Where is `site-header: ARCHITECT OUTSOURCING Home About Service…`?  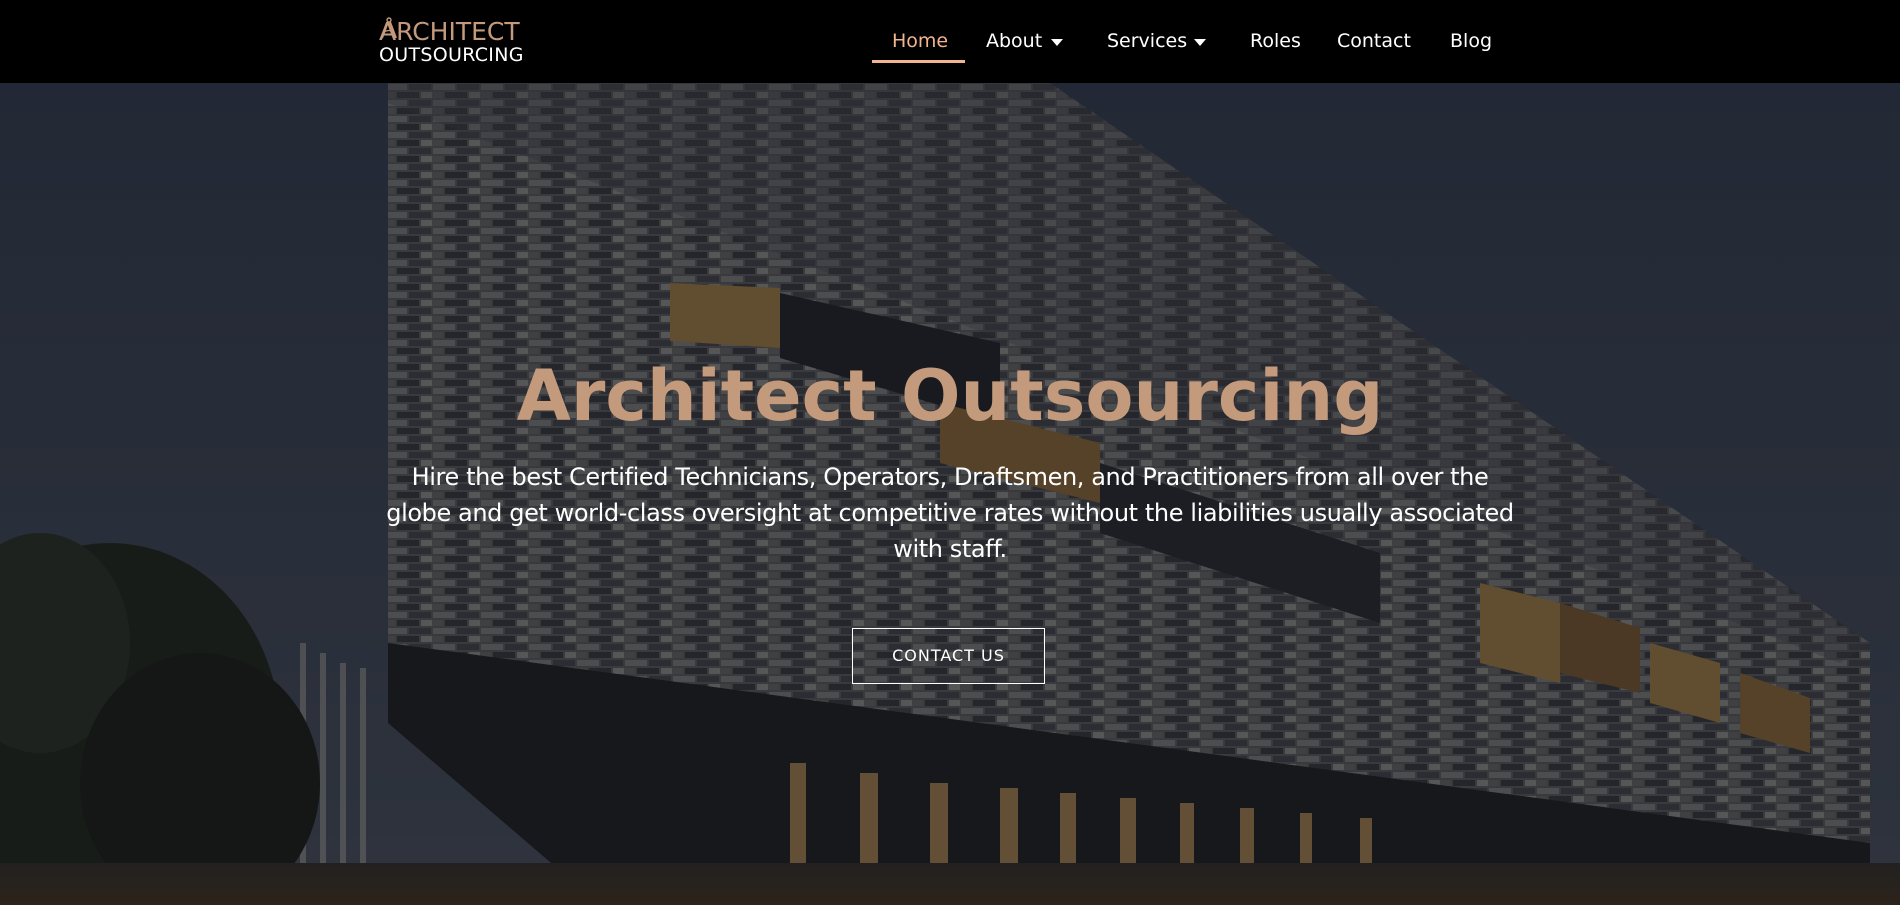 site-header: ARCHITECT OUTSOURCING Home About Service… is located at coordinates (950, 41).